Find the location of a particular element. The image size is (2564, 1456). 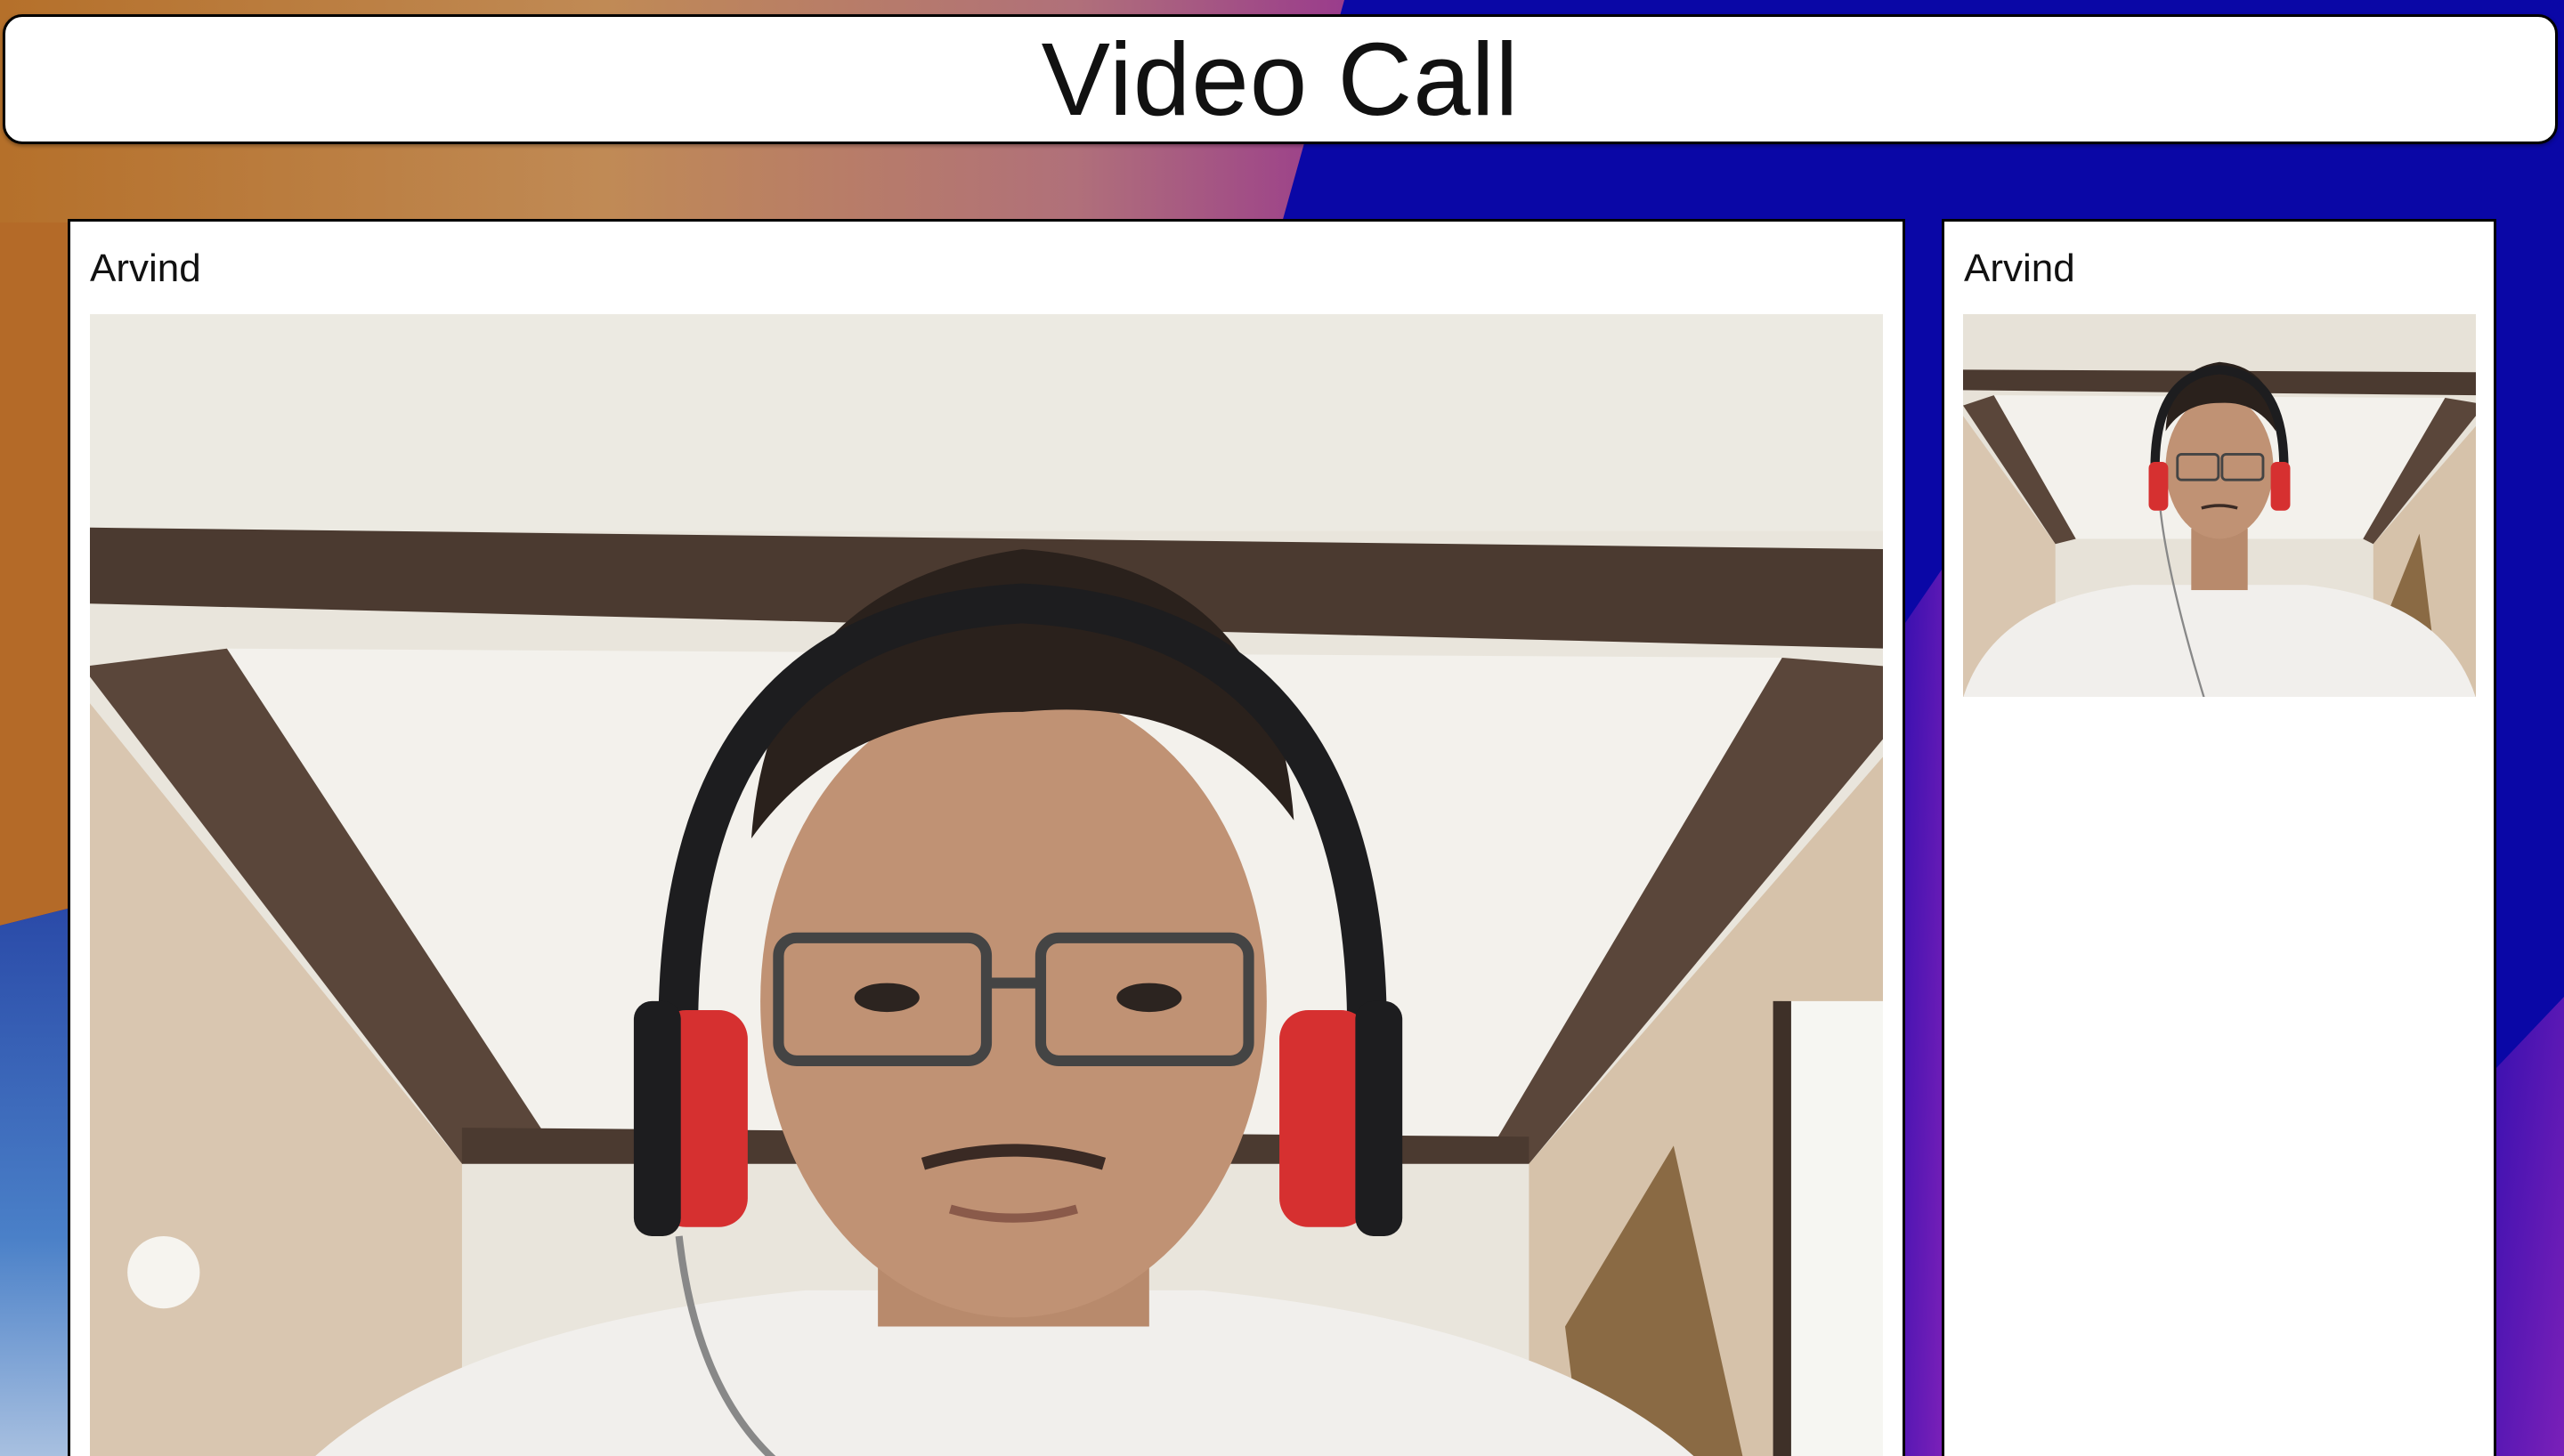

title-bar: Video Call is located at coordinates (1280, 79).